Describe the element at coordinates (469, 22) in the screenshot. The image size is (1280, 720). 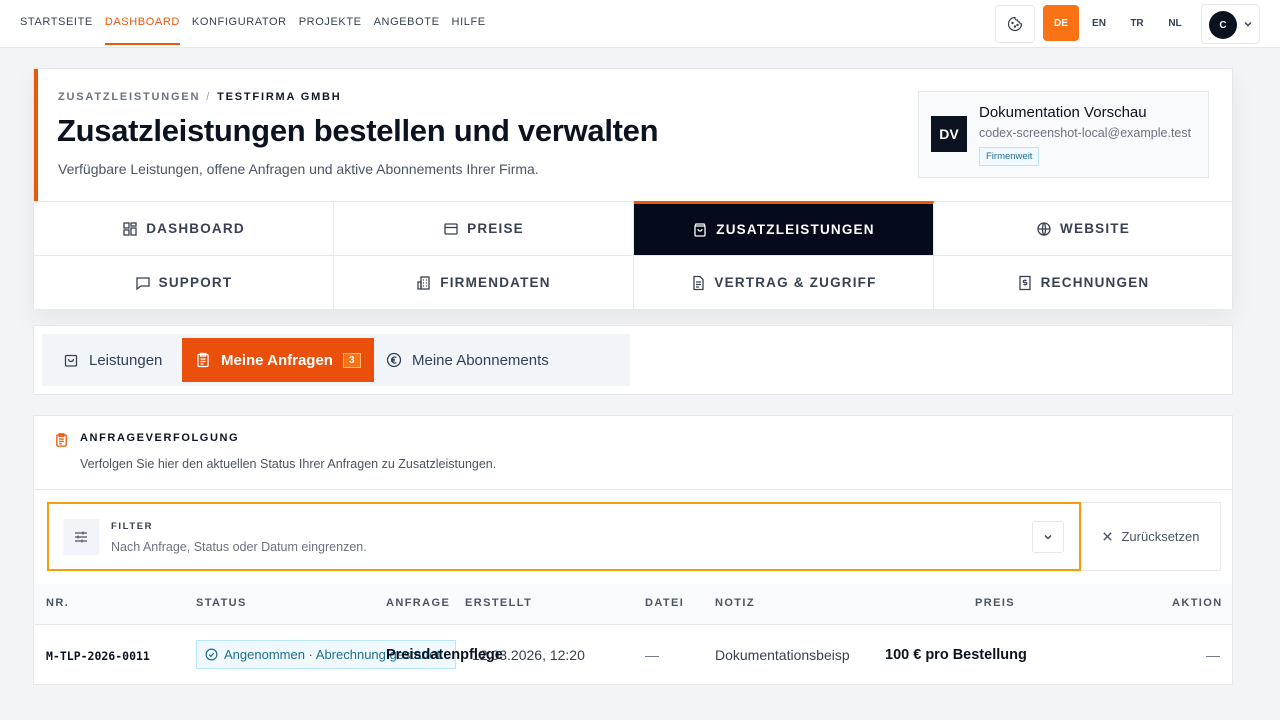
I see `nav-link-hilfe: HILFE` at that location.